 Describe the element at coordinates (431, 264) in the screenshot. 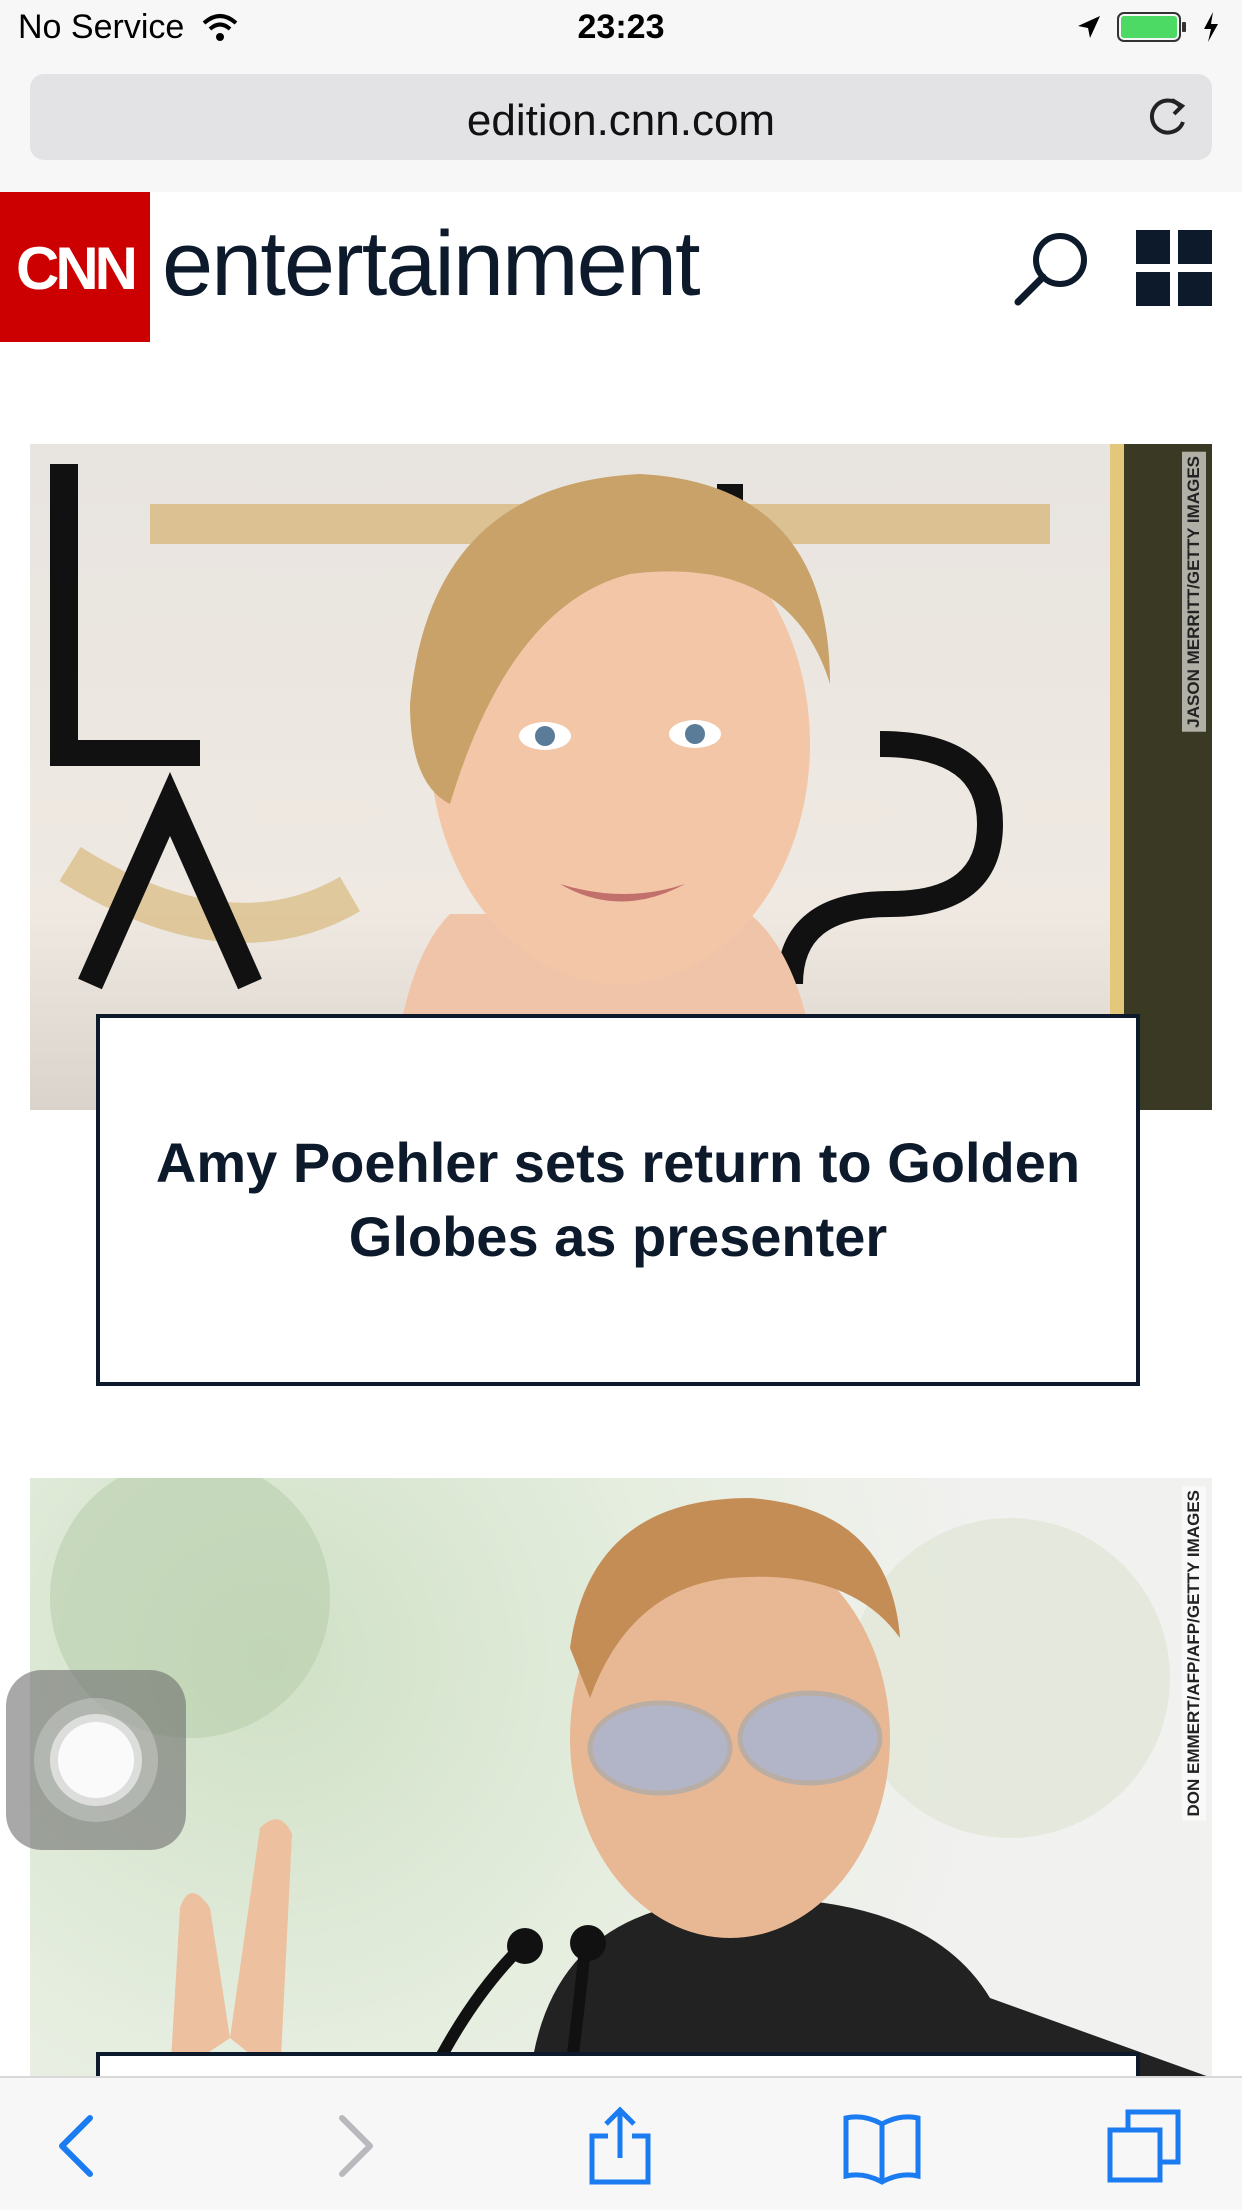

I see `section-title: entertainment` at that location.